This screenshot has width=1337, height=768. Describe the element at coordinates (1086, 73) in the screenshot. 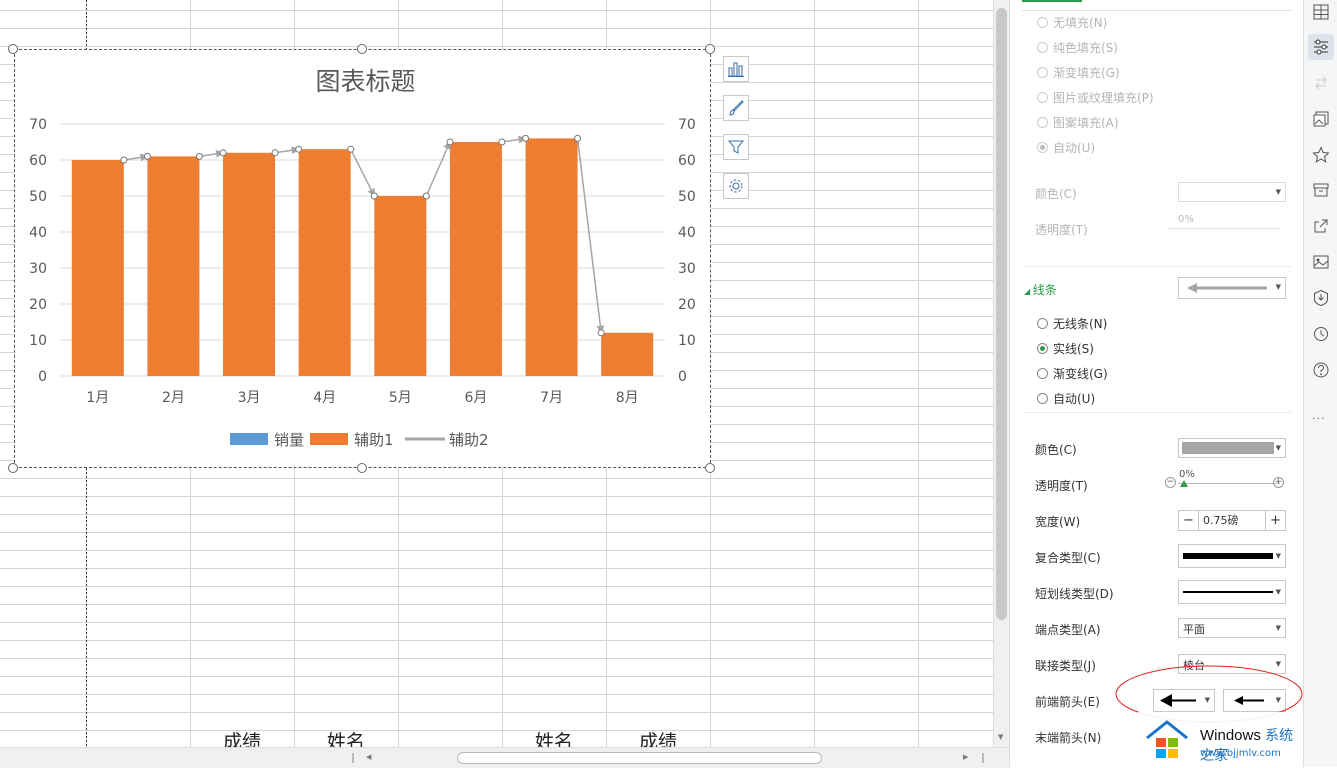

I see `fill-option-label: 渐变填充(G)` at that location.